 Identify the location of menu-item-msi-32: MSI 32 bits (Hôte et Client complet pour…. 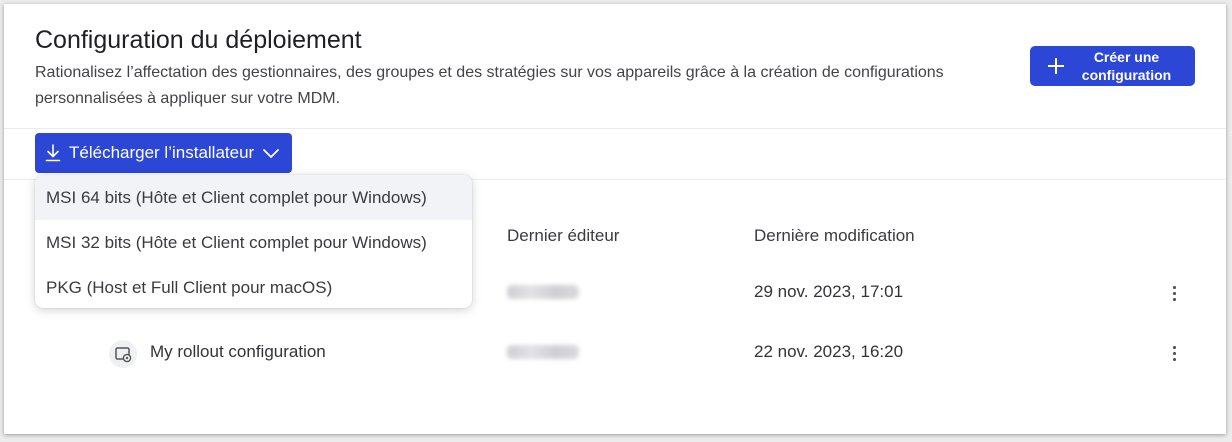
(253, 242).